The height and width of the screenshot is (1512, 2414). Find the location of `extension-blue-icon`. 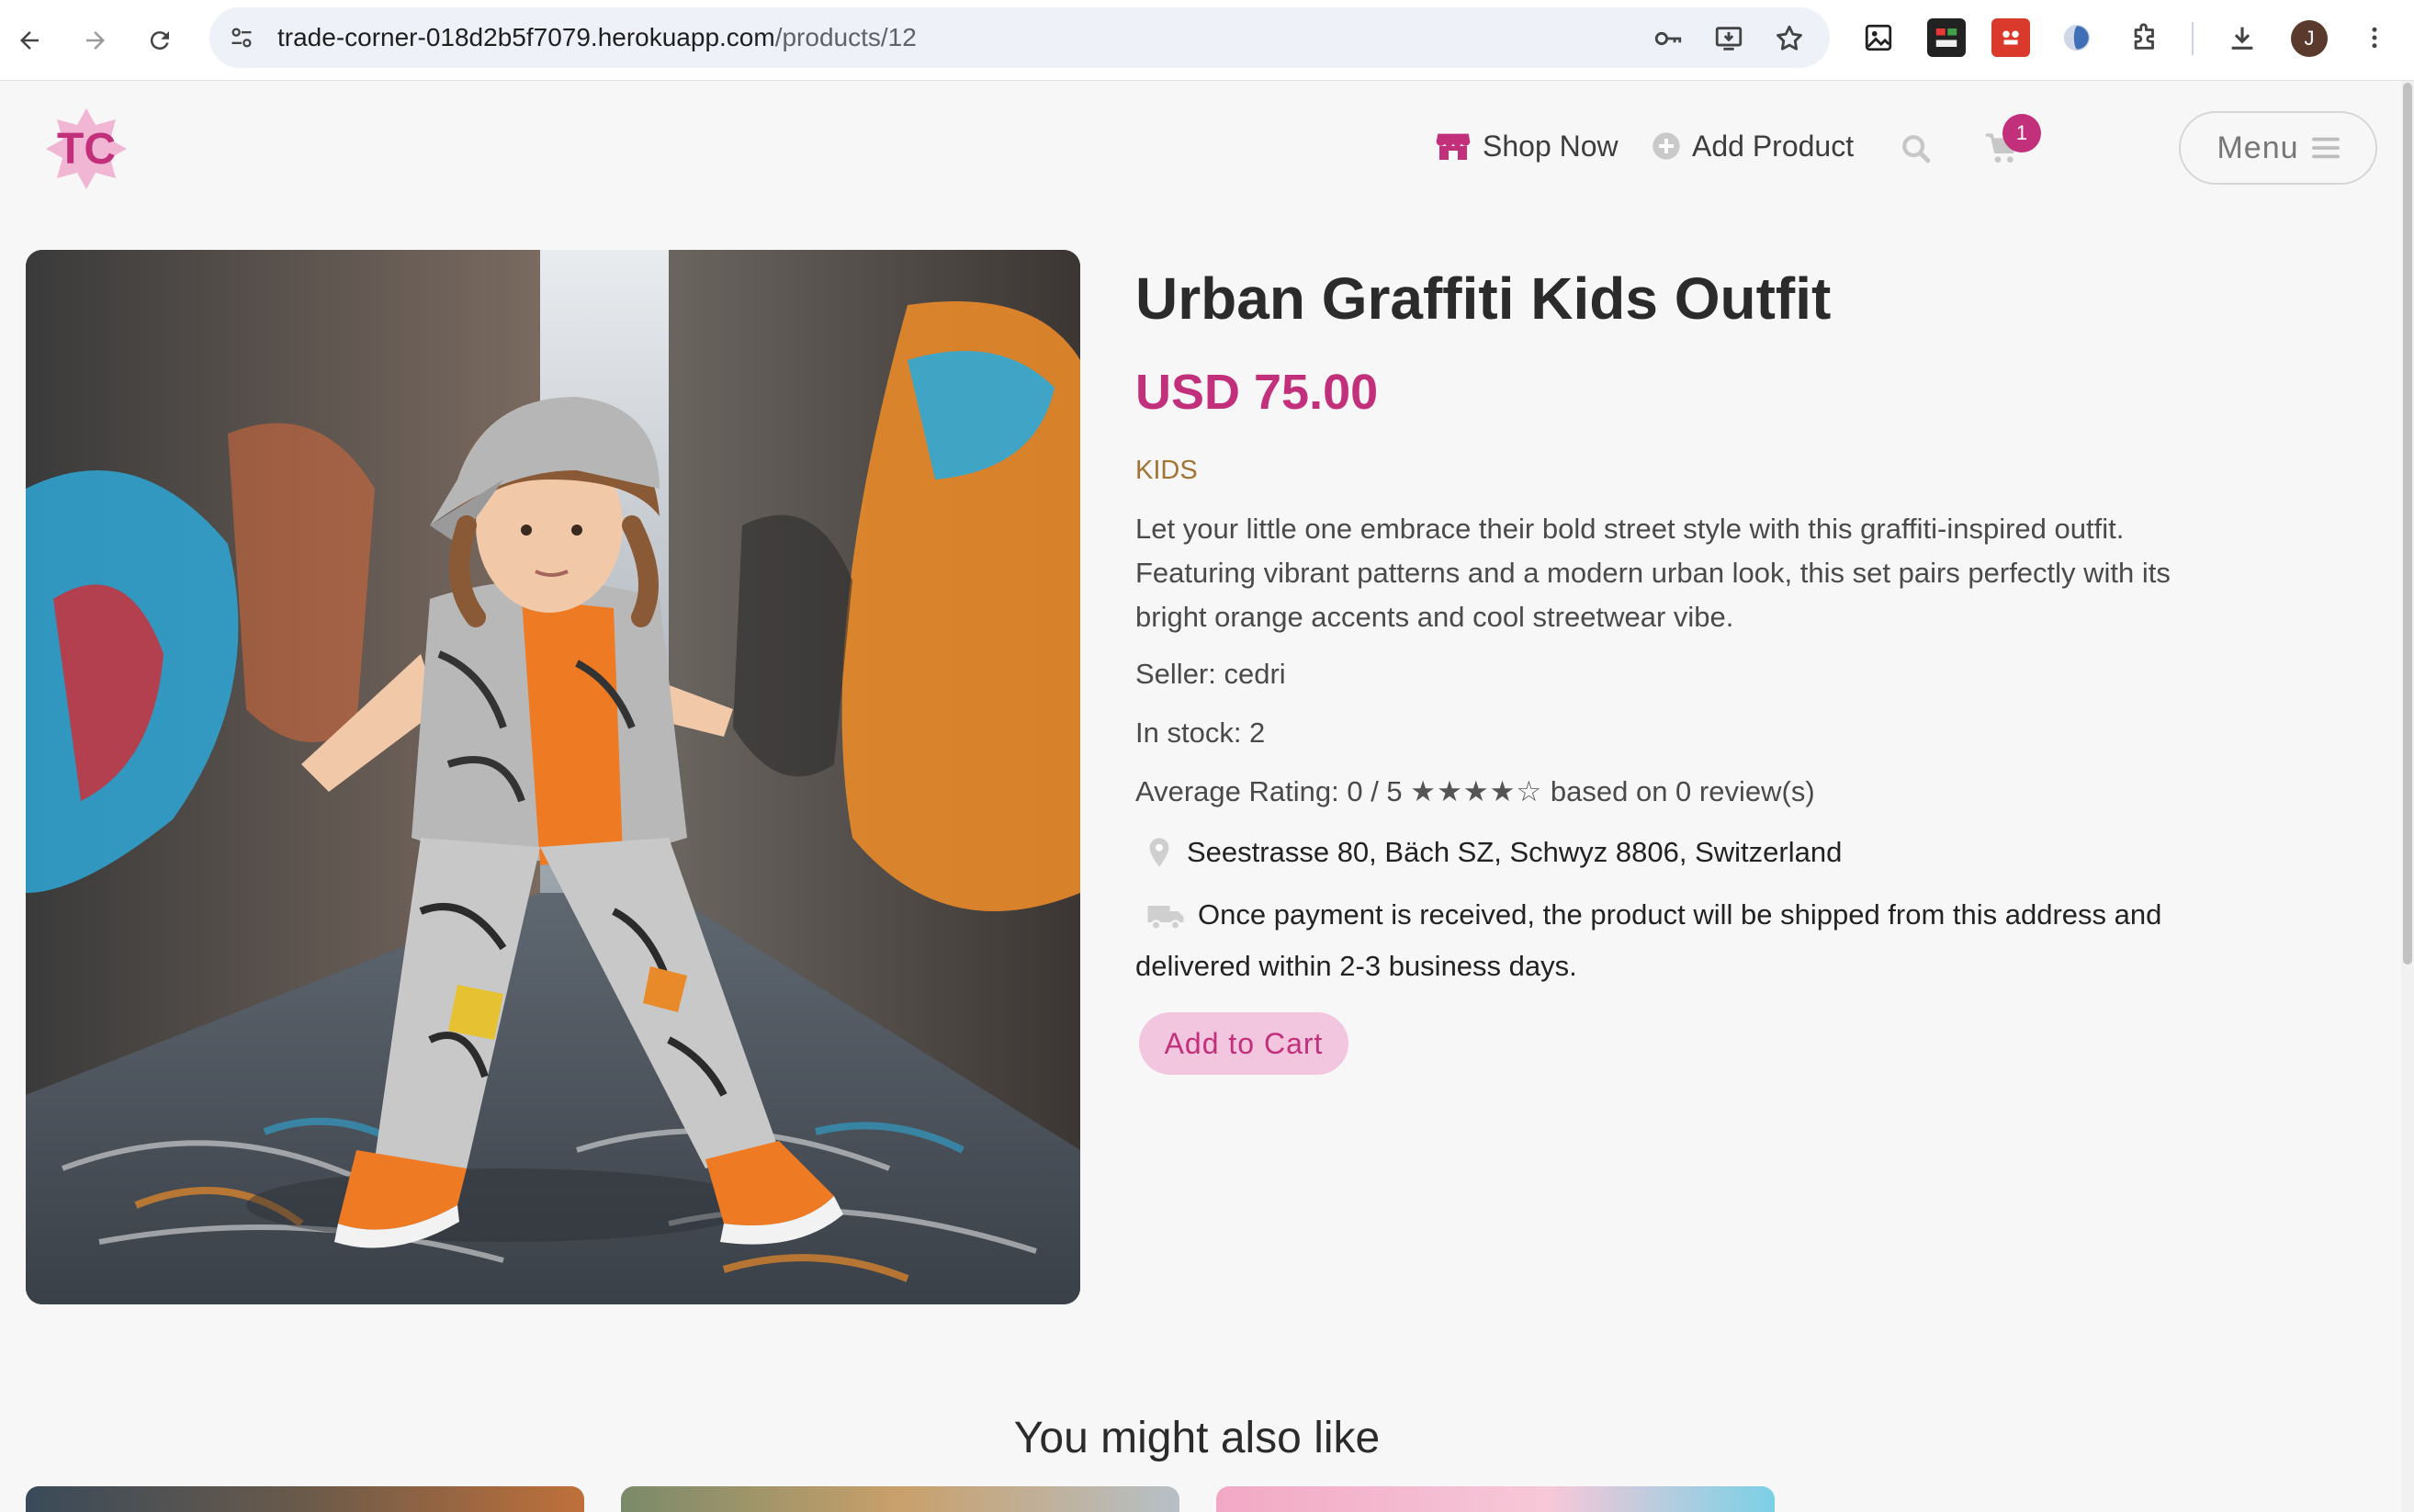

extension-blue-icon is located at coordinates (2077, 37).